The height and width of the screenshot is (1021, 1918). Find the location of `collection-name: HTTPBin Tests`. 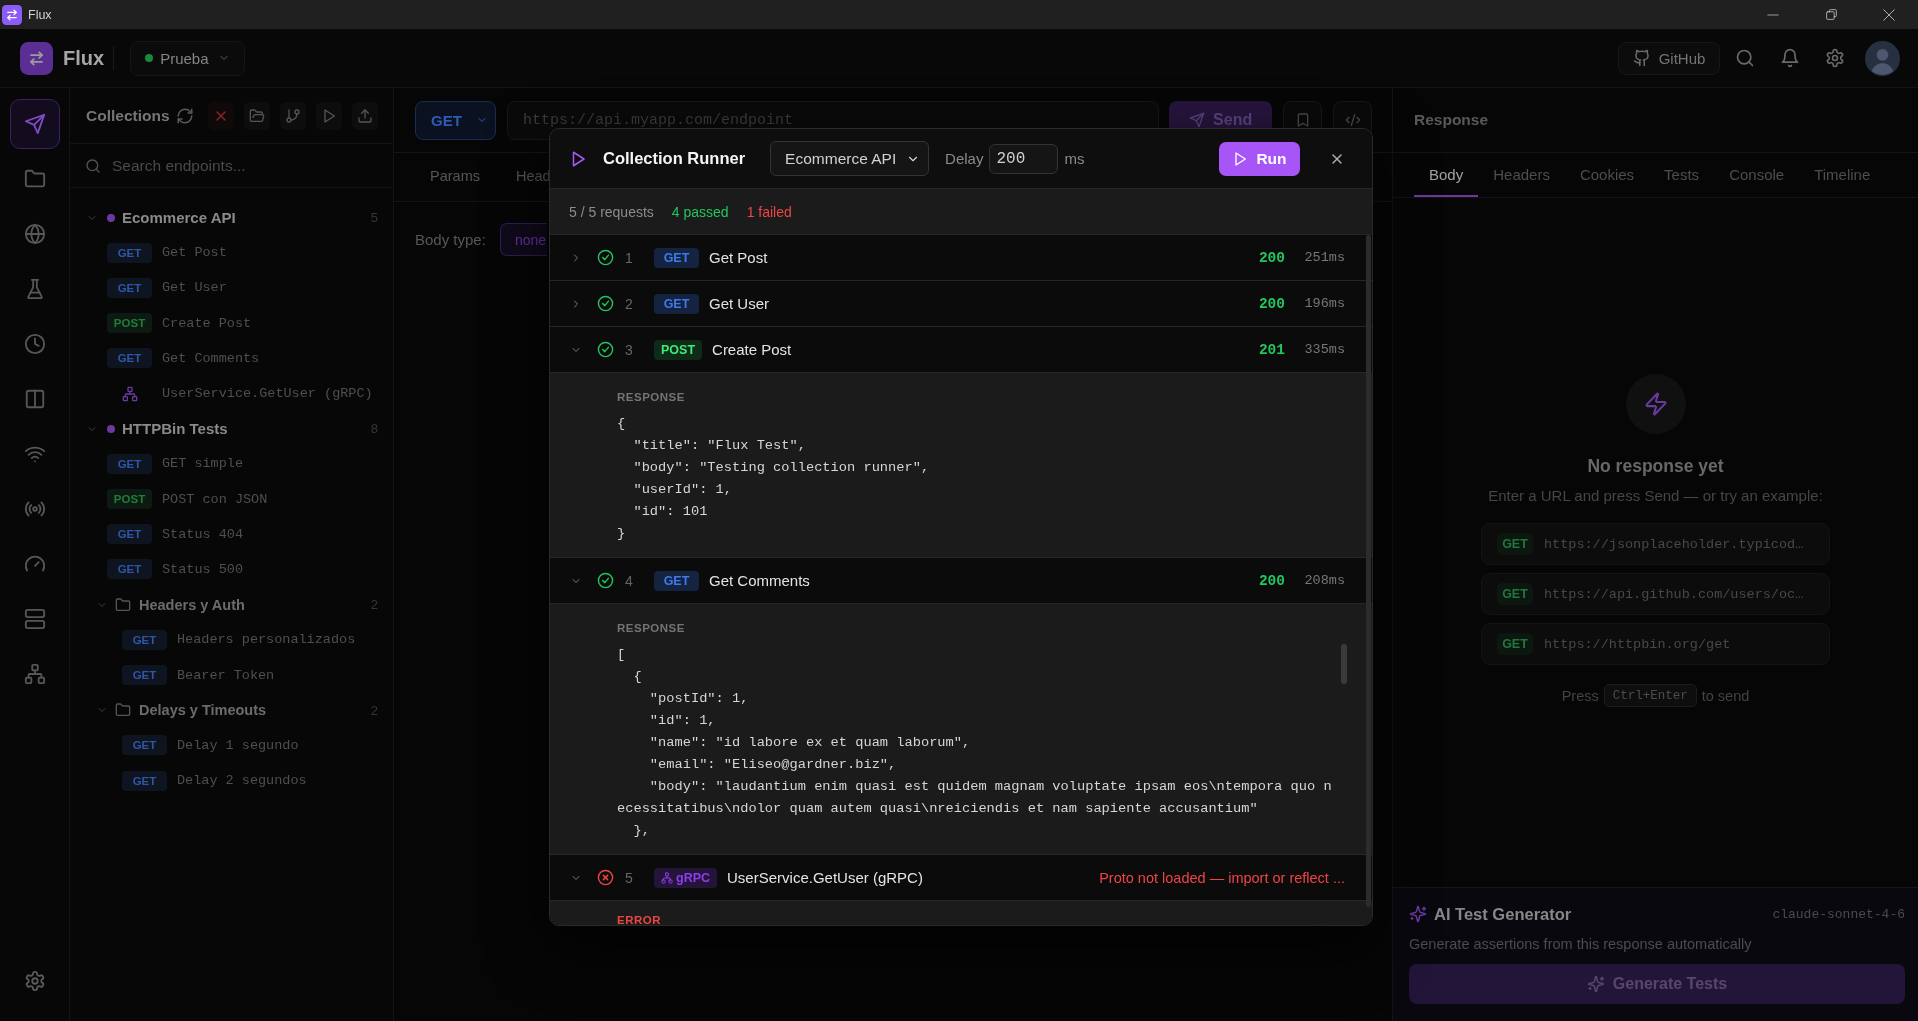

collection-name: HTTPBin Tests is located at coordinates (175, 429).